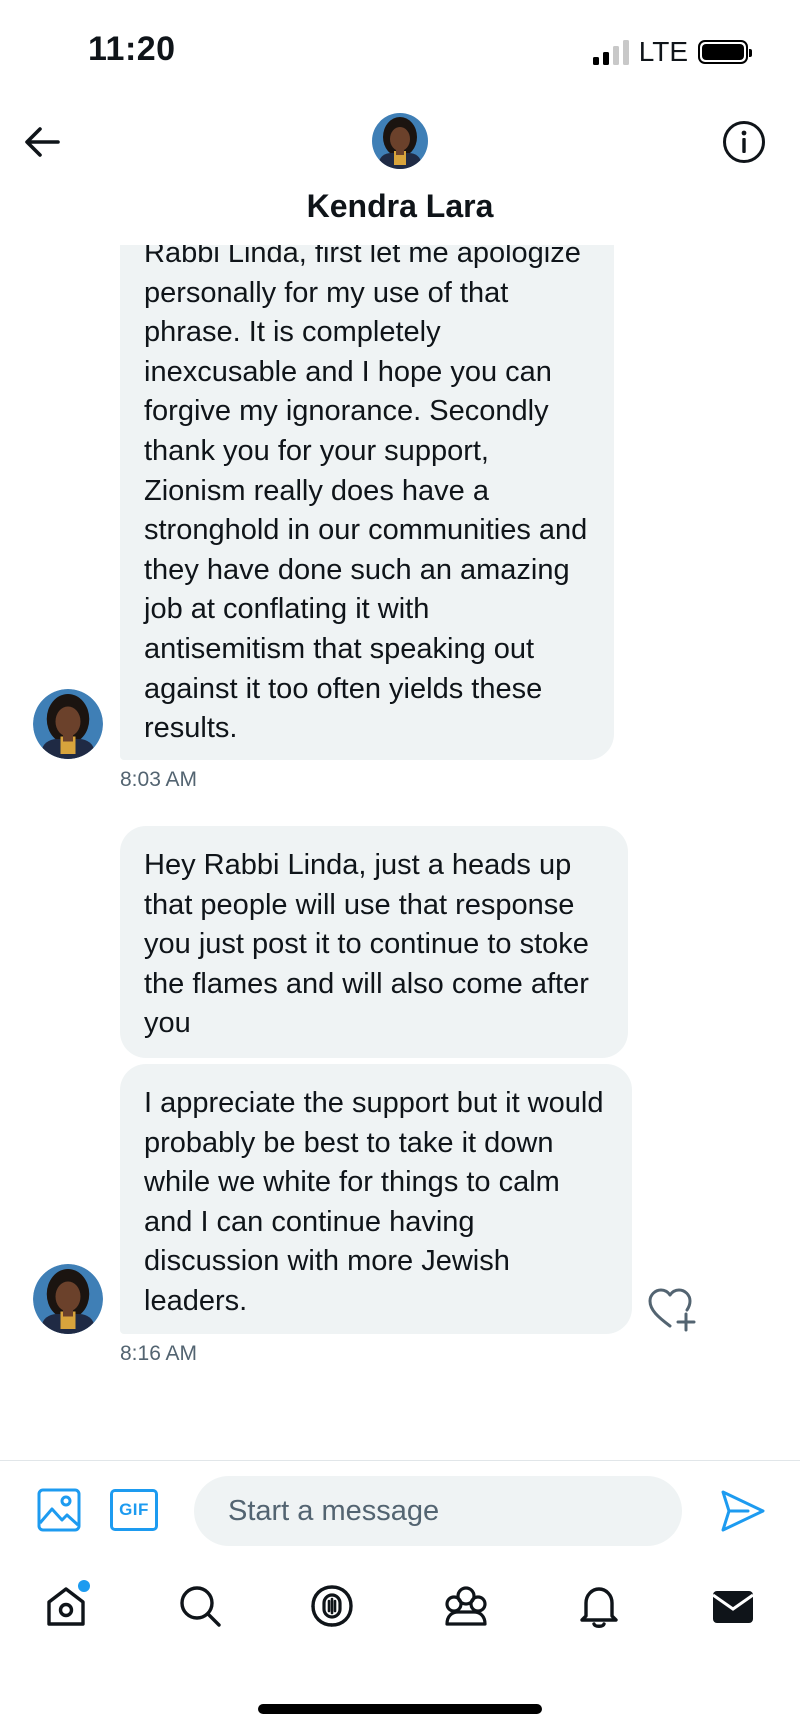 The image size is (800, 1732). I want to click on messages-icon, so click(733, 1607).